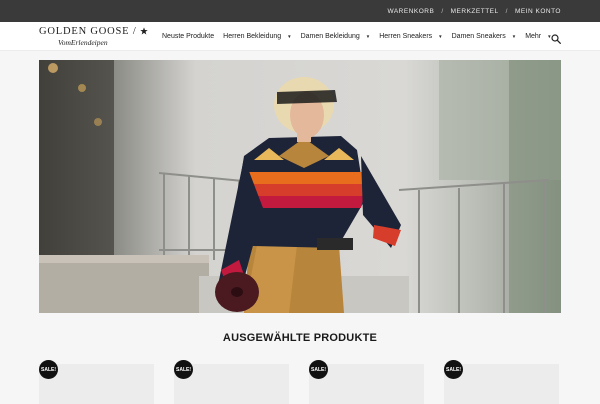 Image resolution: width=600 pixels, height=404 pixels. What do you see at coordinates (533, 36) in the screenshot?
I see `nav-item-label: Mehr` at bounding box center [533, 36].